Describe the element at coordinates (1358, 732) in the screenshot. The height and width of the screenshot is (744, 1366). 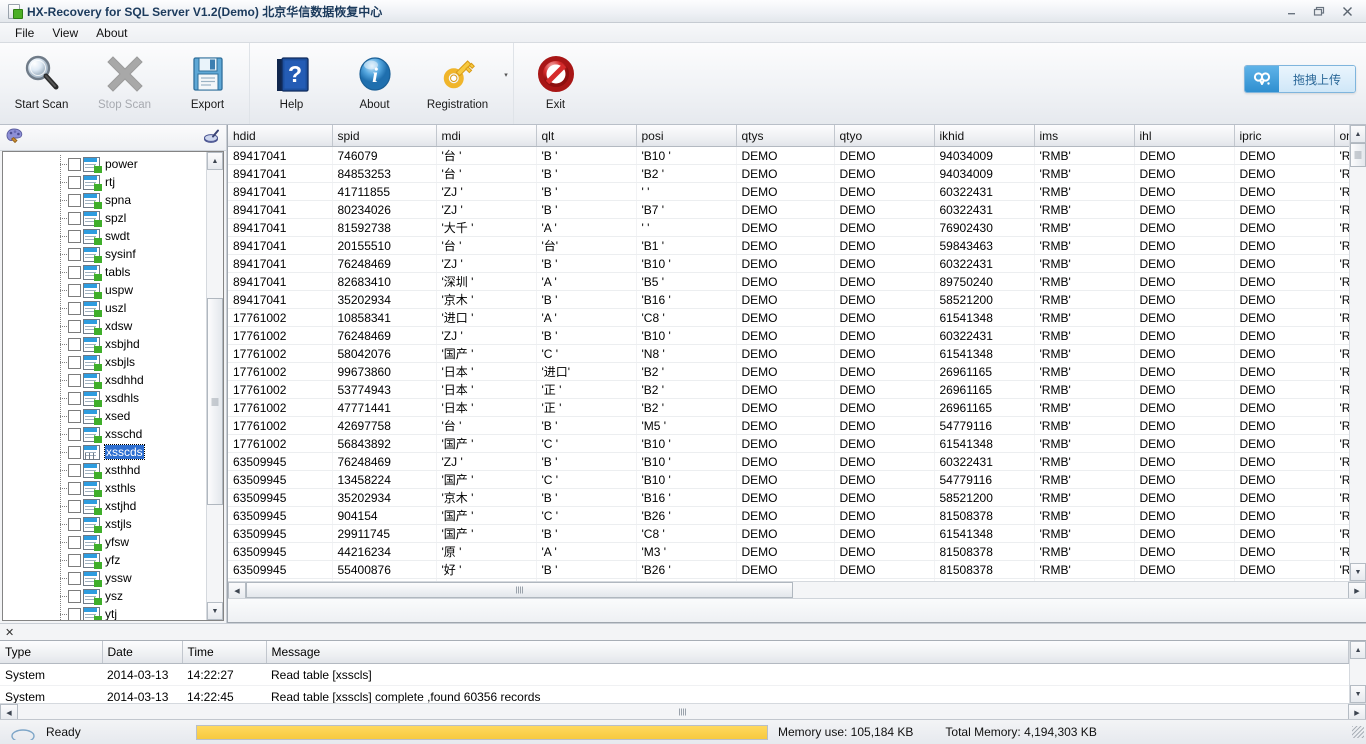
I see `resize-grip-icon` at that location.